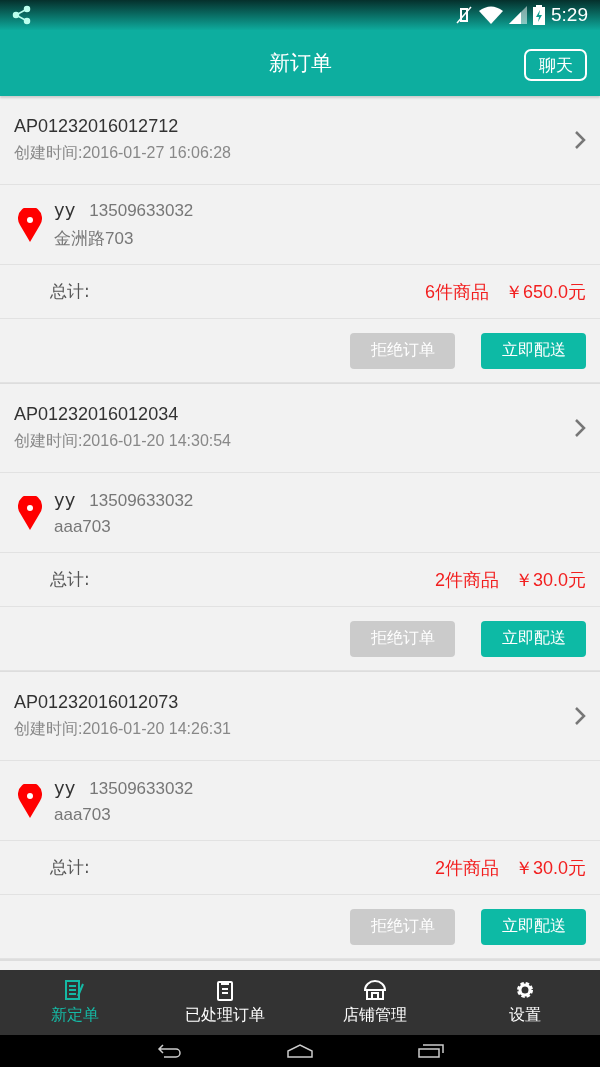 This screenshot has height=1067, width=600. Describe the element at coordinates (122, 729) in the screenshot. I see `created-time: 创建时间:2016-01-20 14:26:31` at that location.